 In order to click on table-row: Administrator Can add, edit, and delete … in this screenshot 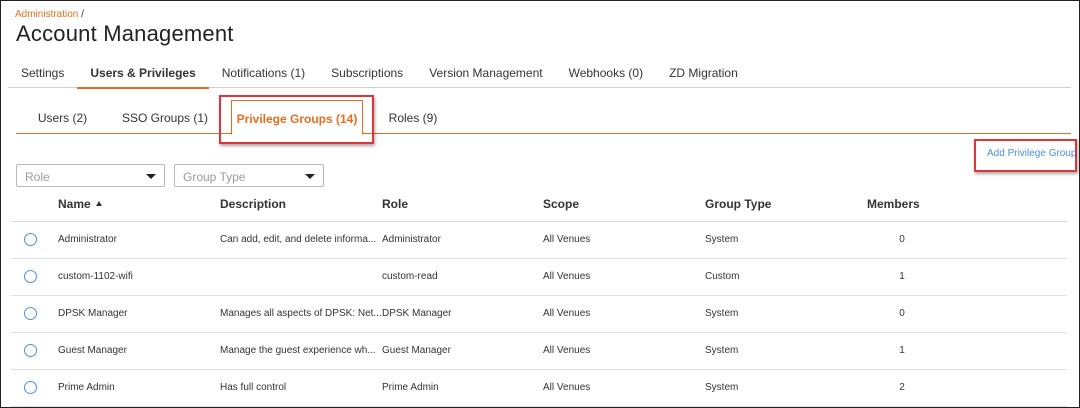, I will do `click(539, 240)`.